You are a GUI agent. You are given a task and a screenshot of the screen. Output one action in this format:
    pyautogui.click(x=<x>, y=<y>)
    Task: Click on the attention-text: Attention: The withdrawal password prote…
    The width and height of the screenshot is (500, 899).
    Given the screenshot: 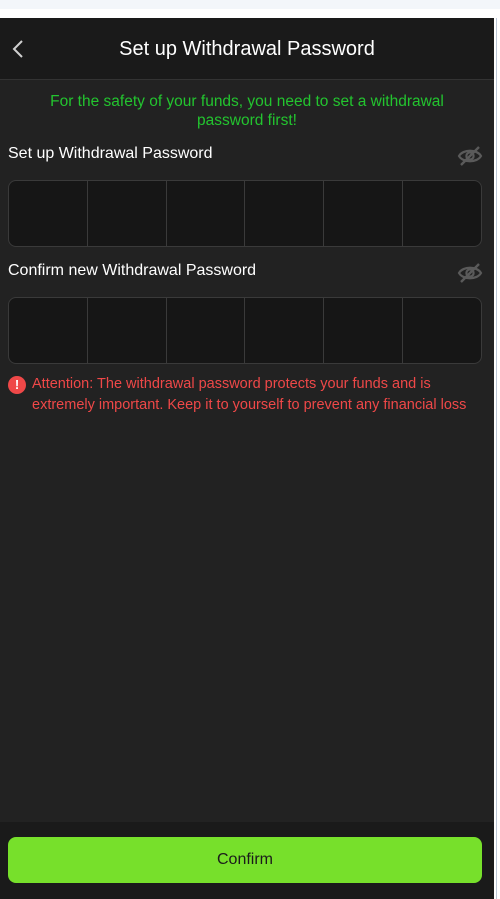 What is the action you would take?
    pyautogui.click(x=249, y=394)
    